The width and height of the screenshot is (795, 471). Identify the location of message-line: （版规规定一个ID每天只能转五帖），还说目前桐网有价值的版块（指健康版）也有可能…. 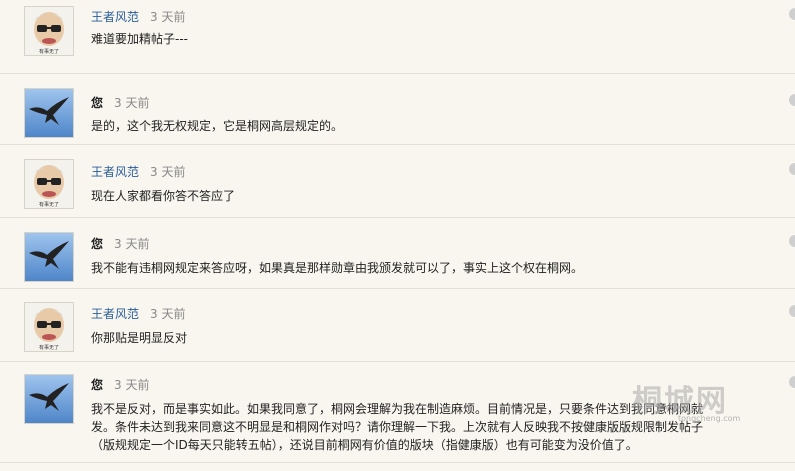
(364, 445).